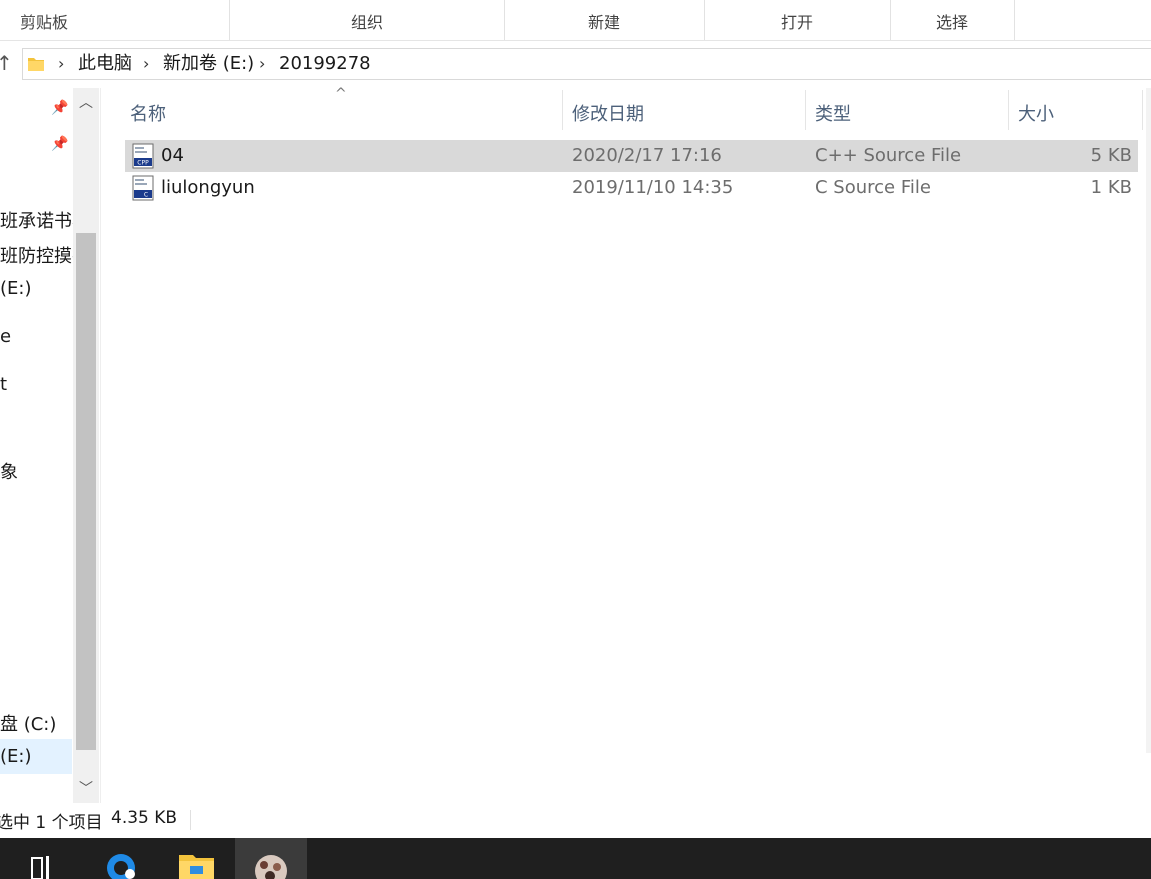 The image size is (1151, 879). I want to click on status-size: 4.35 KB, so click(144, 818).